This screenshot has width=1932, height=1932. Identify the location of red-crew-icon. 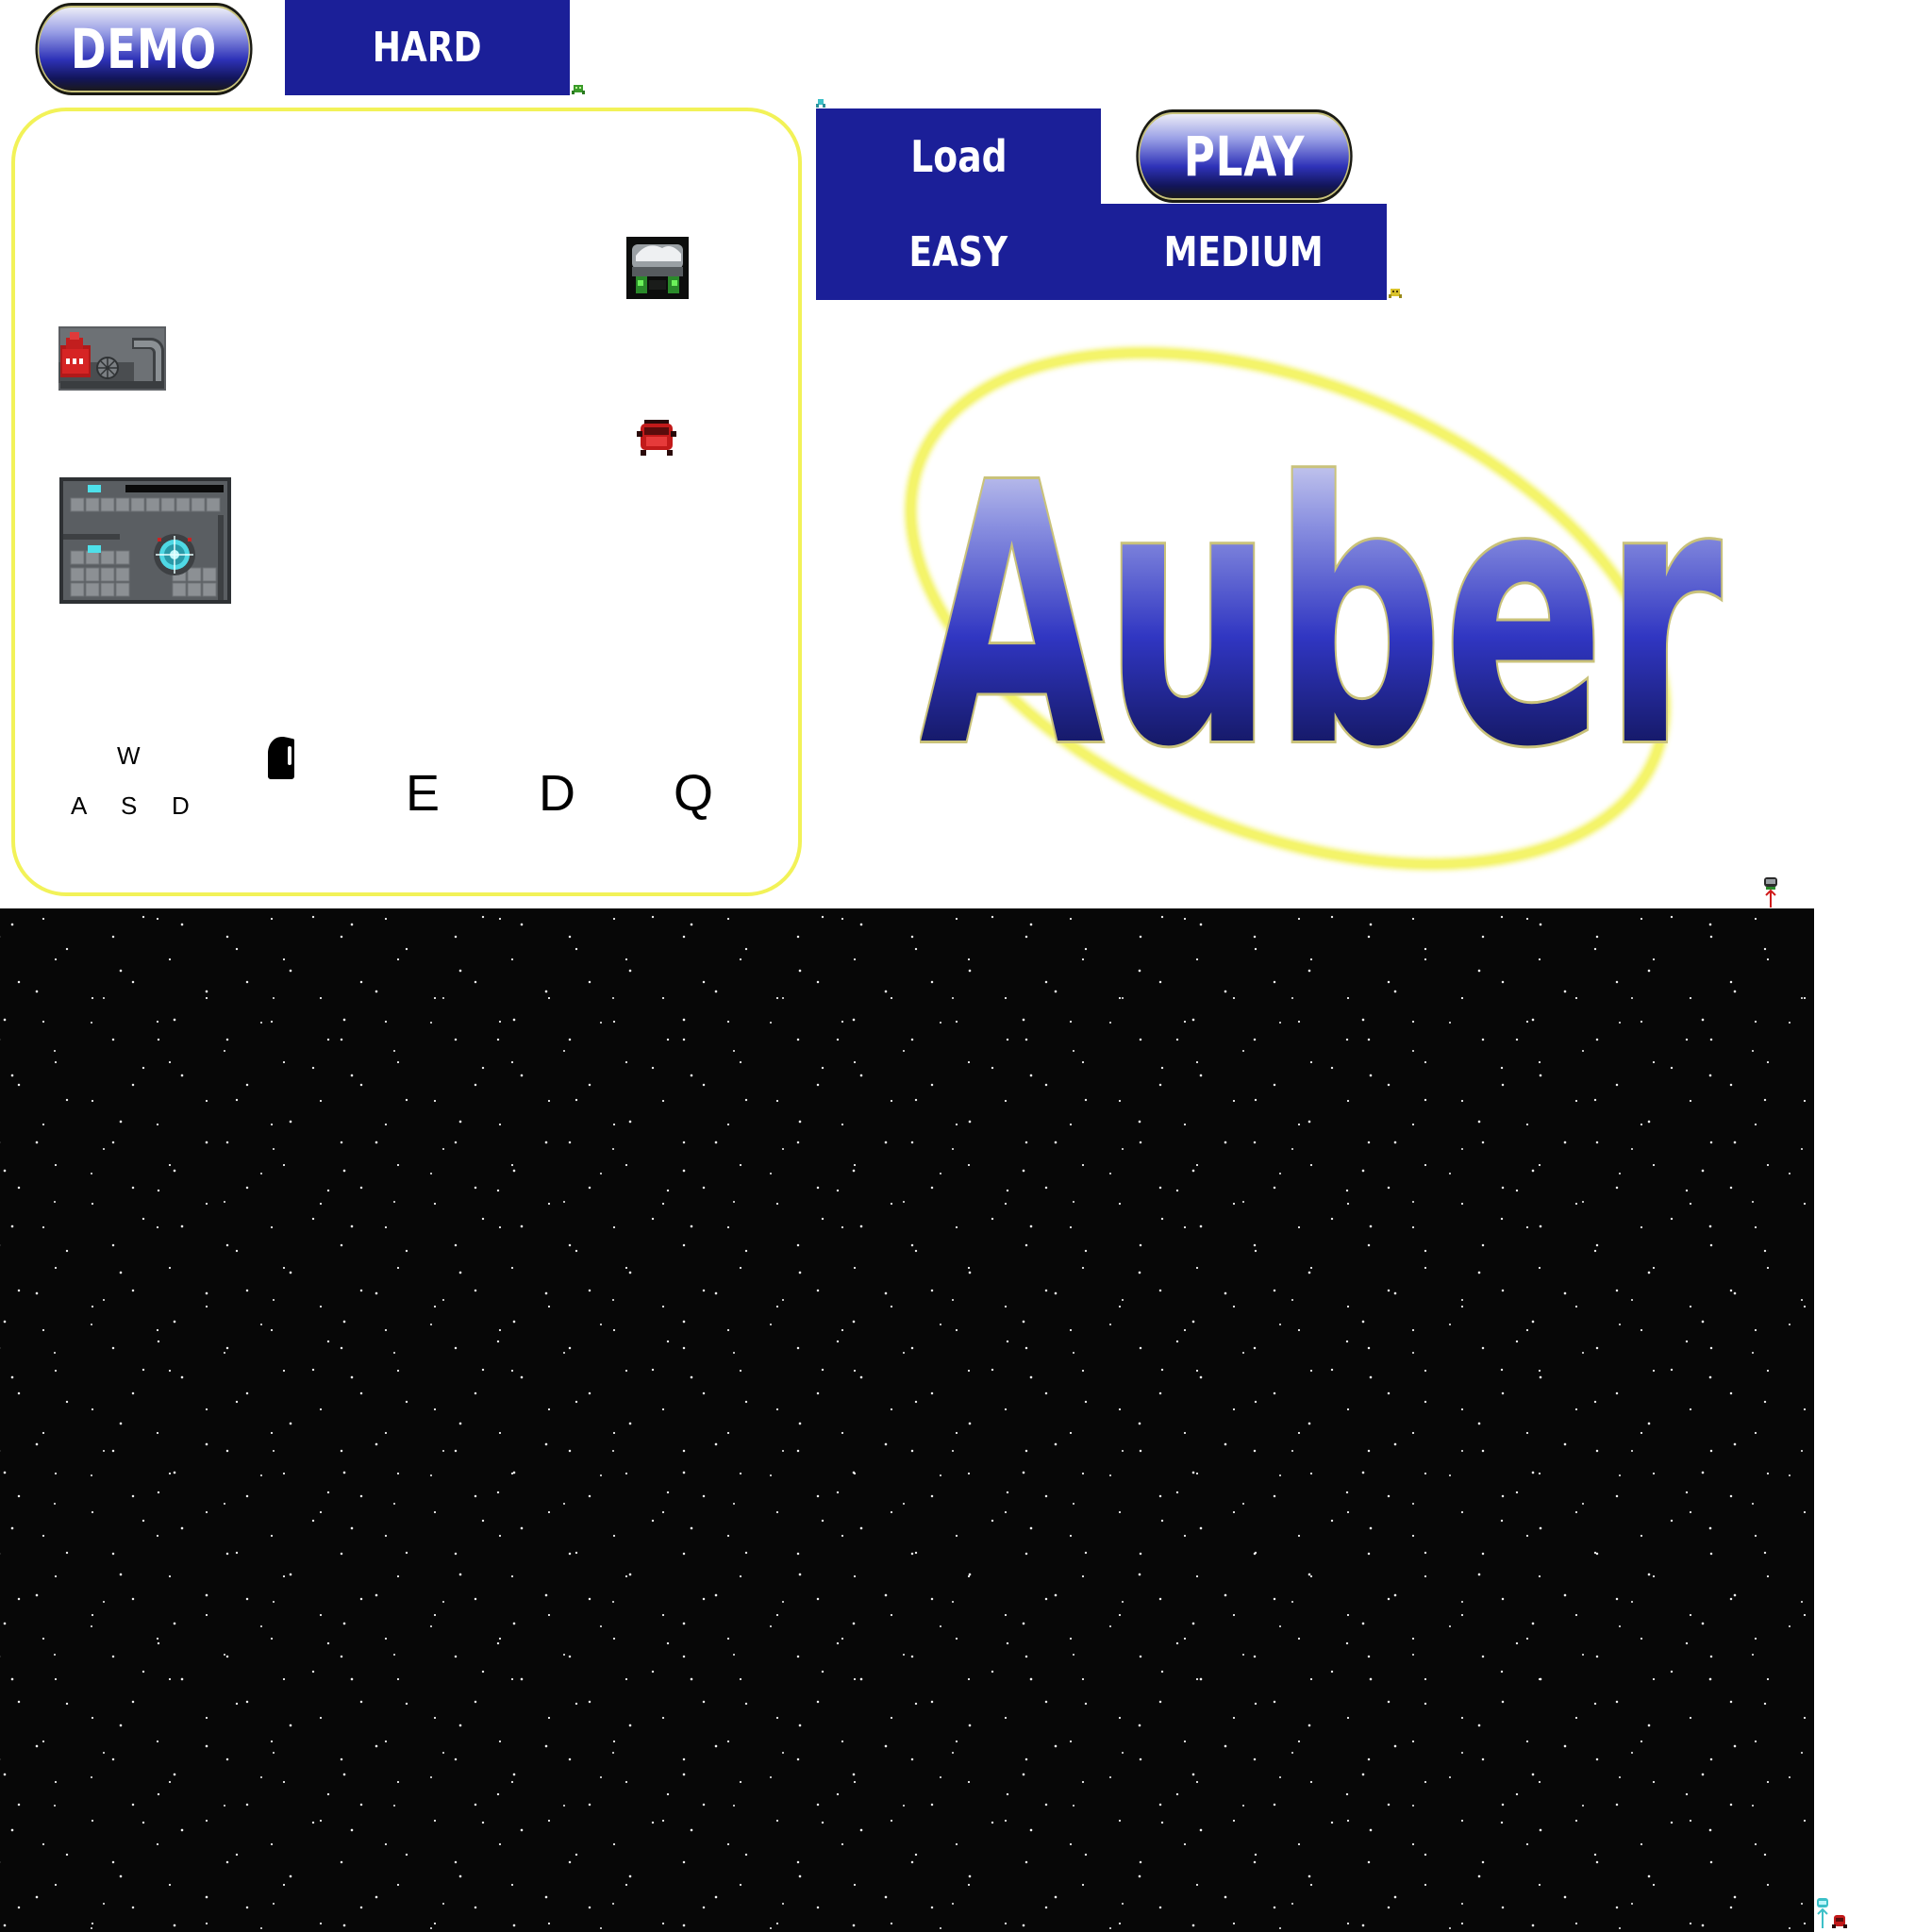
(1839, 1922).